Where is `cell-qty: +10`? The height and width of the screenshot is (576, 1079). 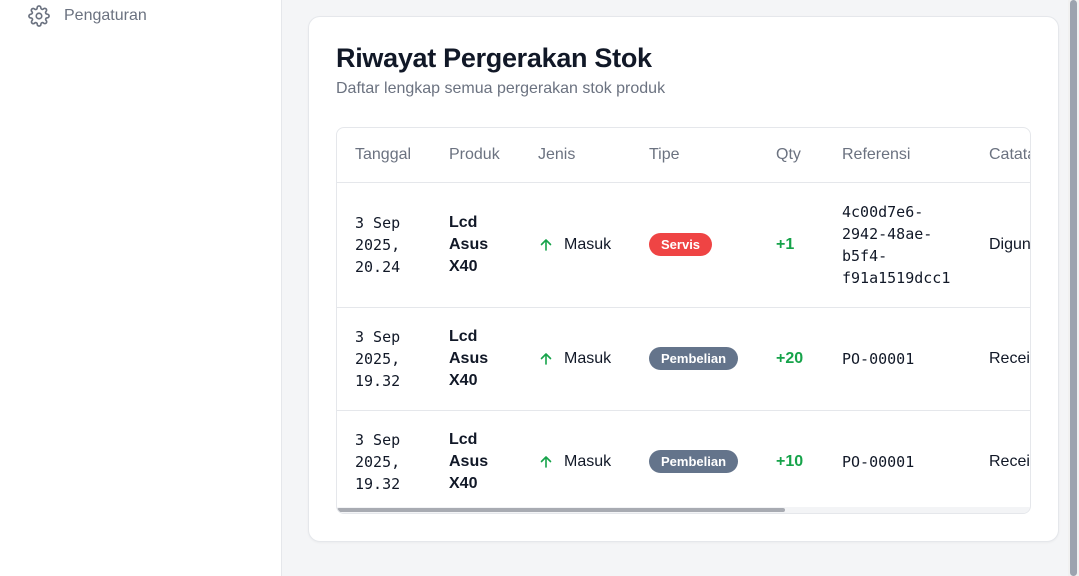
cell-qty: +10 is located at coordinates (790, 461).